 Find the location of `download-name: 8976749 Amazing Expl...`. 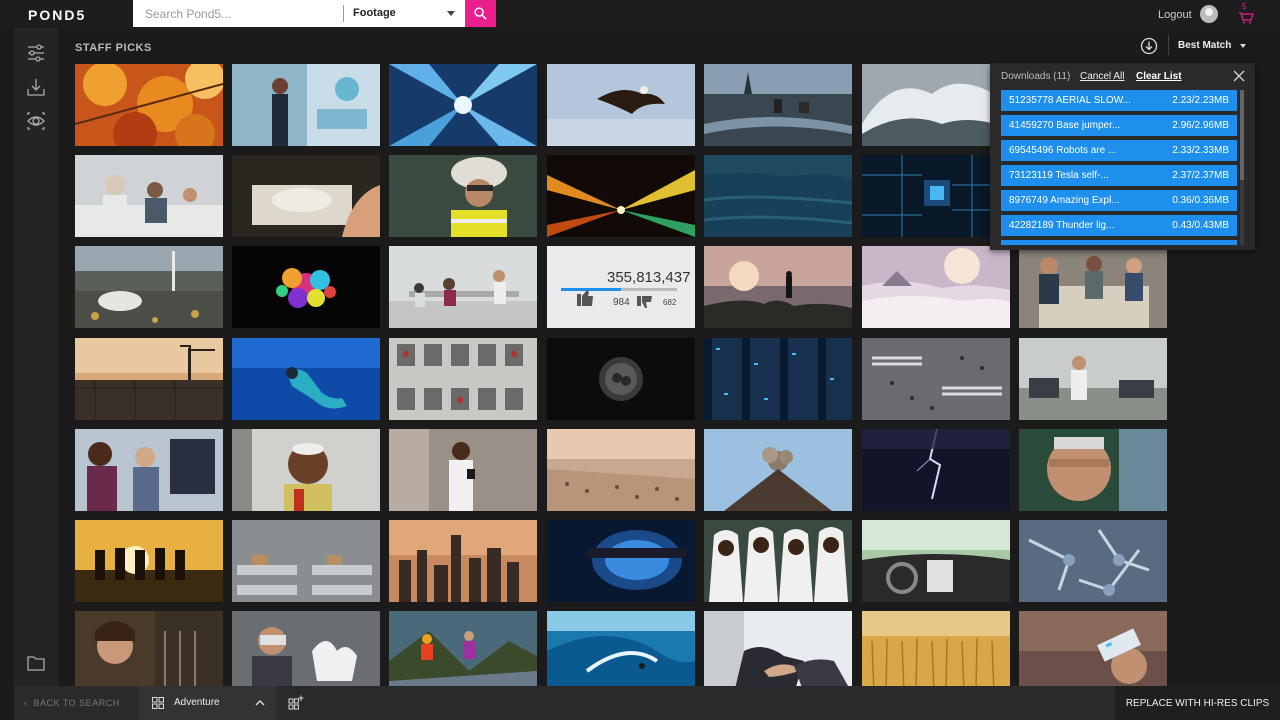

download-name: 8976749 Amazing Expl... is located at coordinates (1064, 200).